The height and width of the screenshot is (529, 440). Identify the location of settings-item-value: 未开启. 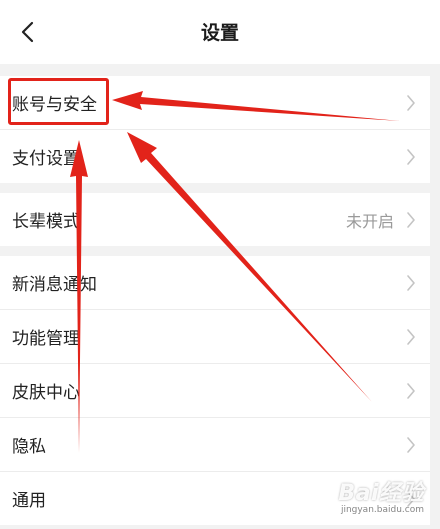
(369, 221).